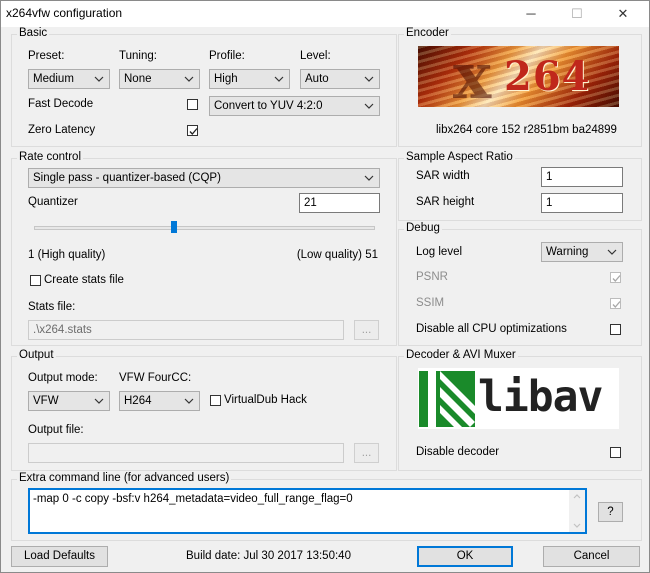 This screenshot has height=573, width=650. Describe the element at coordinates (540, 397) in the screenshot. I see `libav-logo-text: libav` at that location.